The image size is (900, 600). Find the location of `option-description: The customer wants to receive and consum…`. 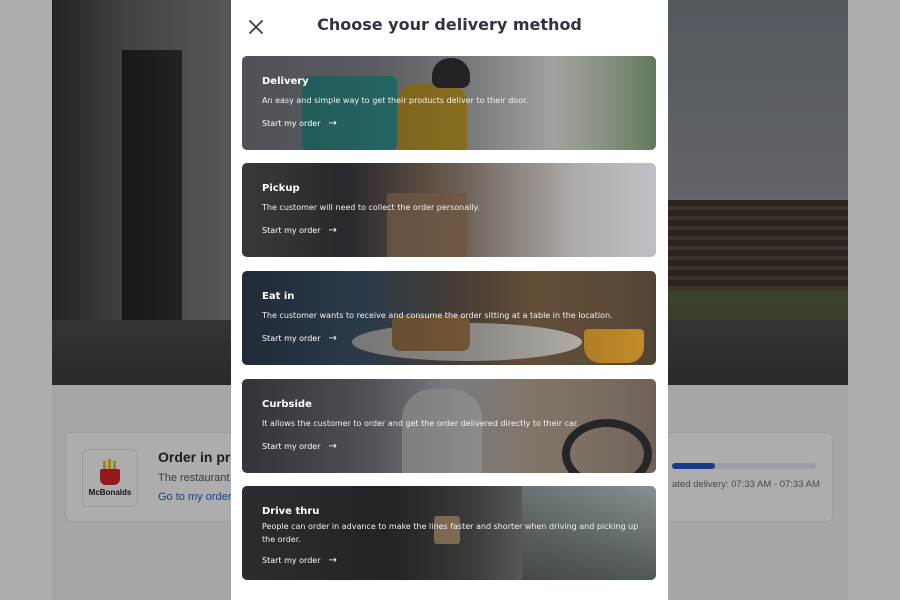

option-description: The customer wants to receive and consum… is located at coordinates (437, 315).